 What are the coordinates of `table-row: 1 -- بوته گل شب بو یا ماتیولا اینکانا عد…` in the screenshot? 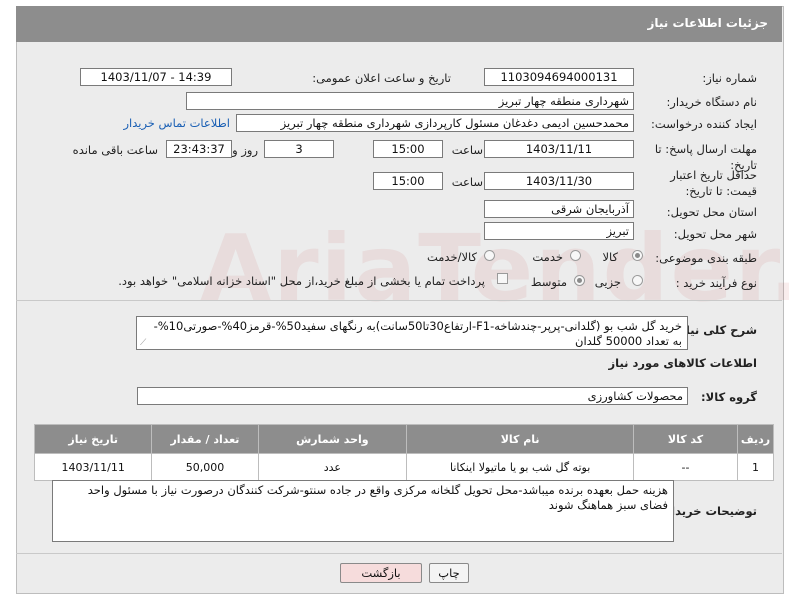 It's located at (403, 467).